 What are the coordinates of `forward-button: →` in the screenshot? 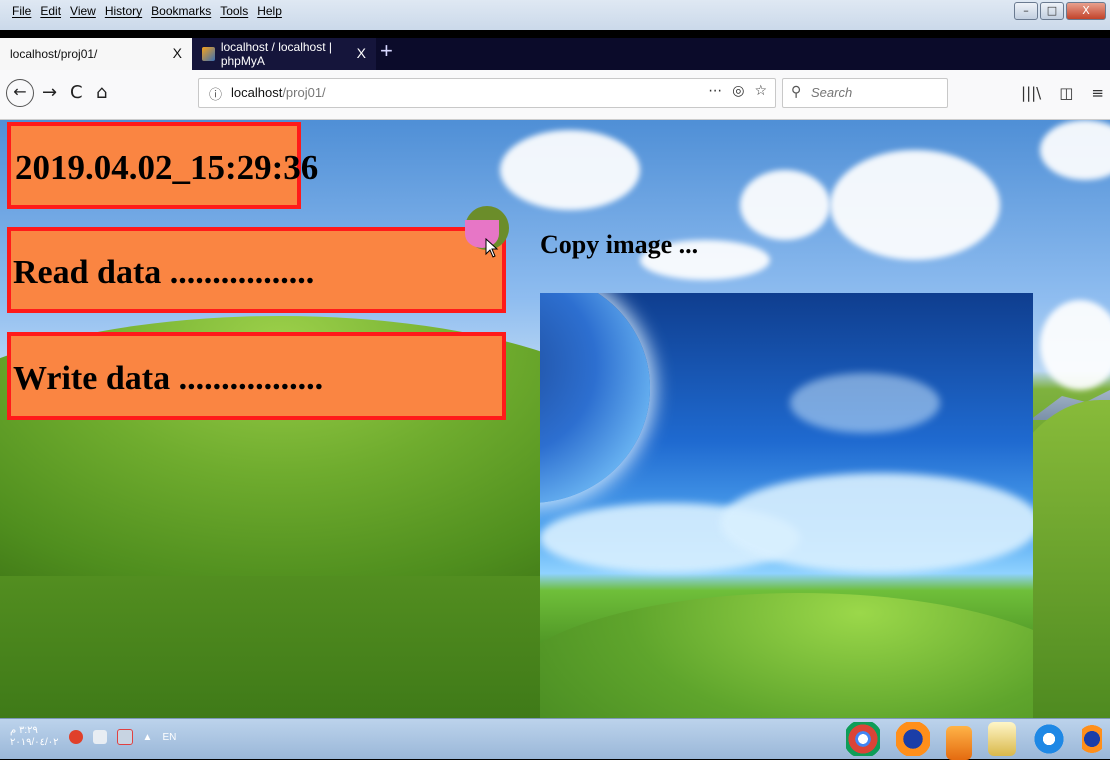 It's located at (49, 92).